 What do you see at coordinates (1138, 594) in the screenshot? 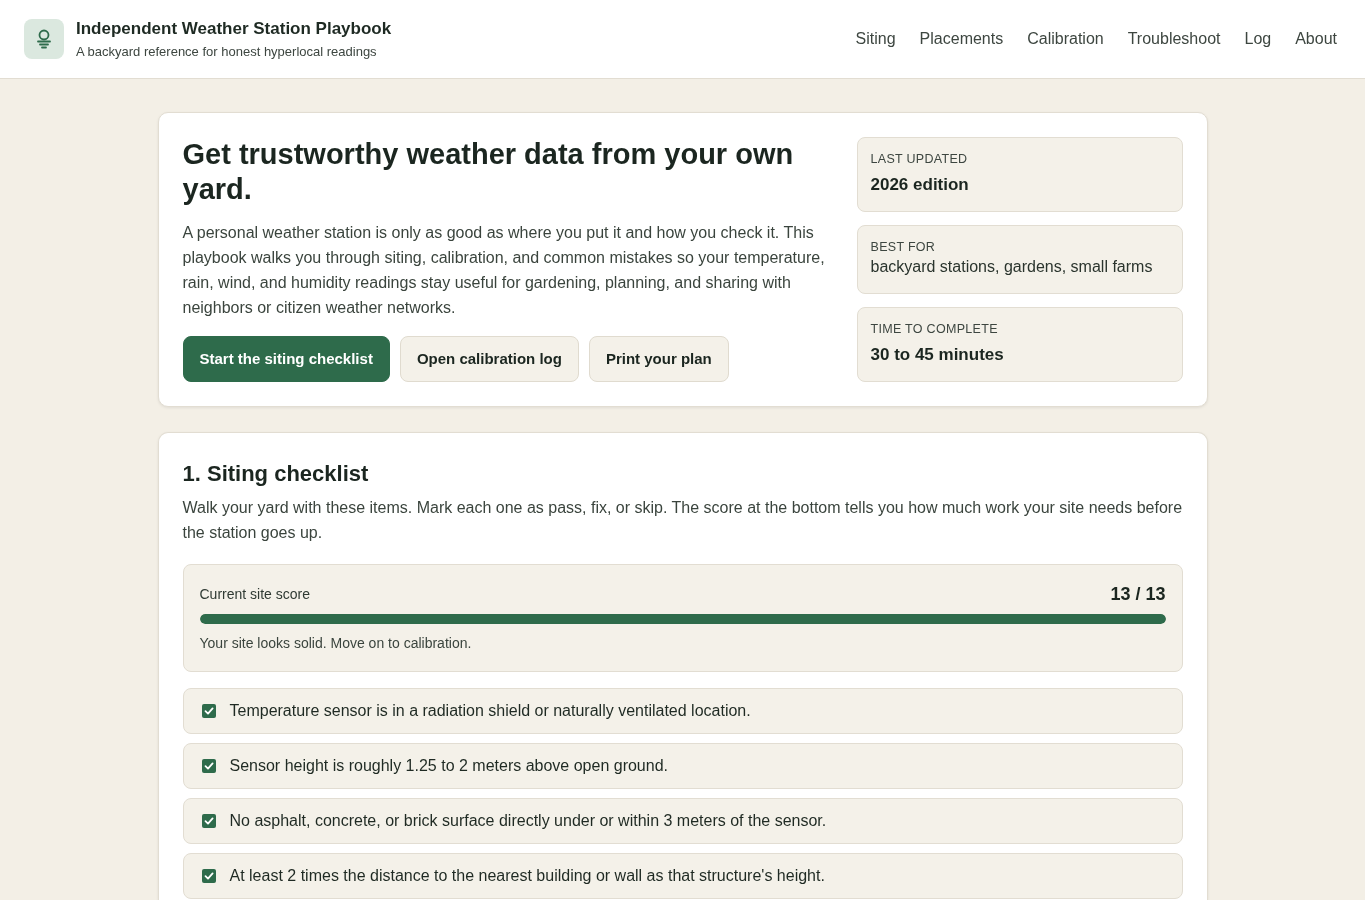
I see `score-value: 13 / 13` at bounding box center [1138, 594].